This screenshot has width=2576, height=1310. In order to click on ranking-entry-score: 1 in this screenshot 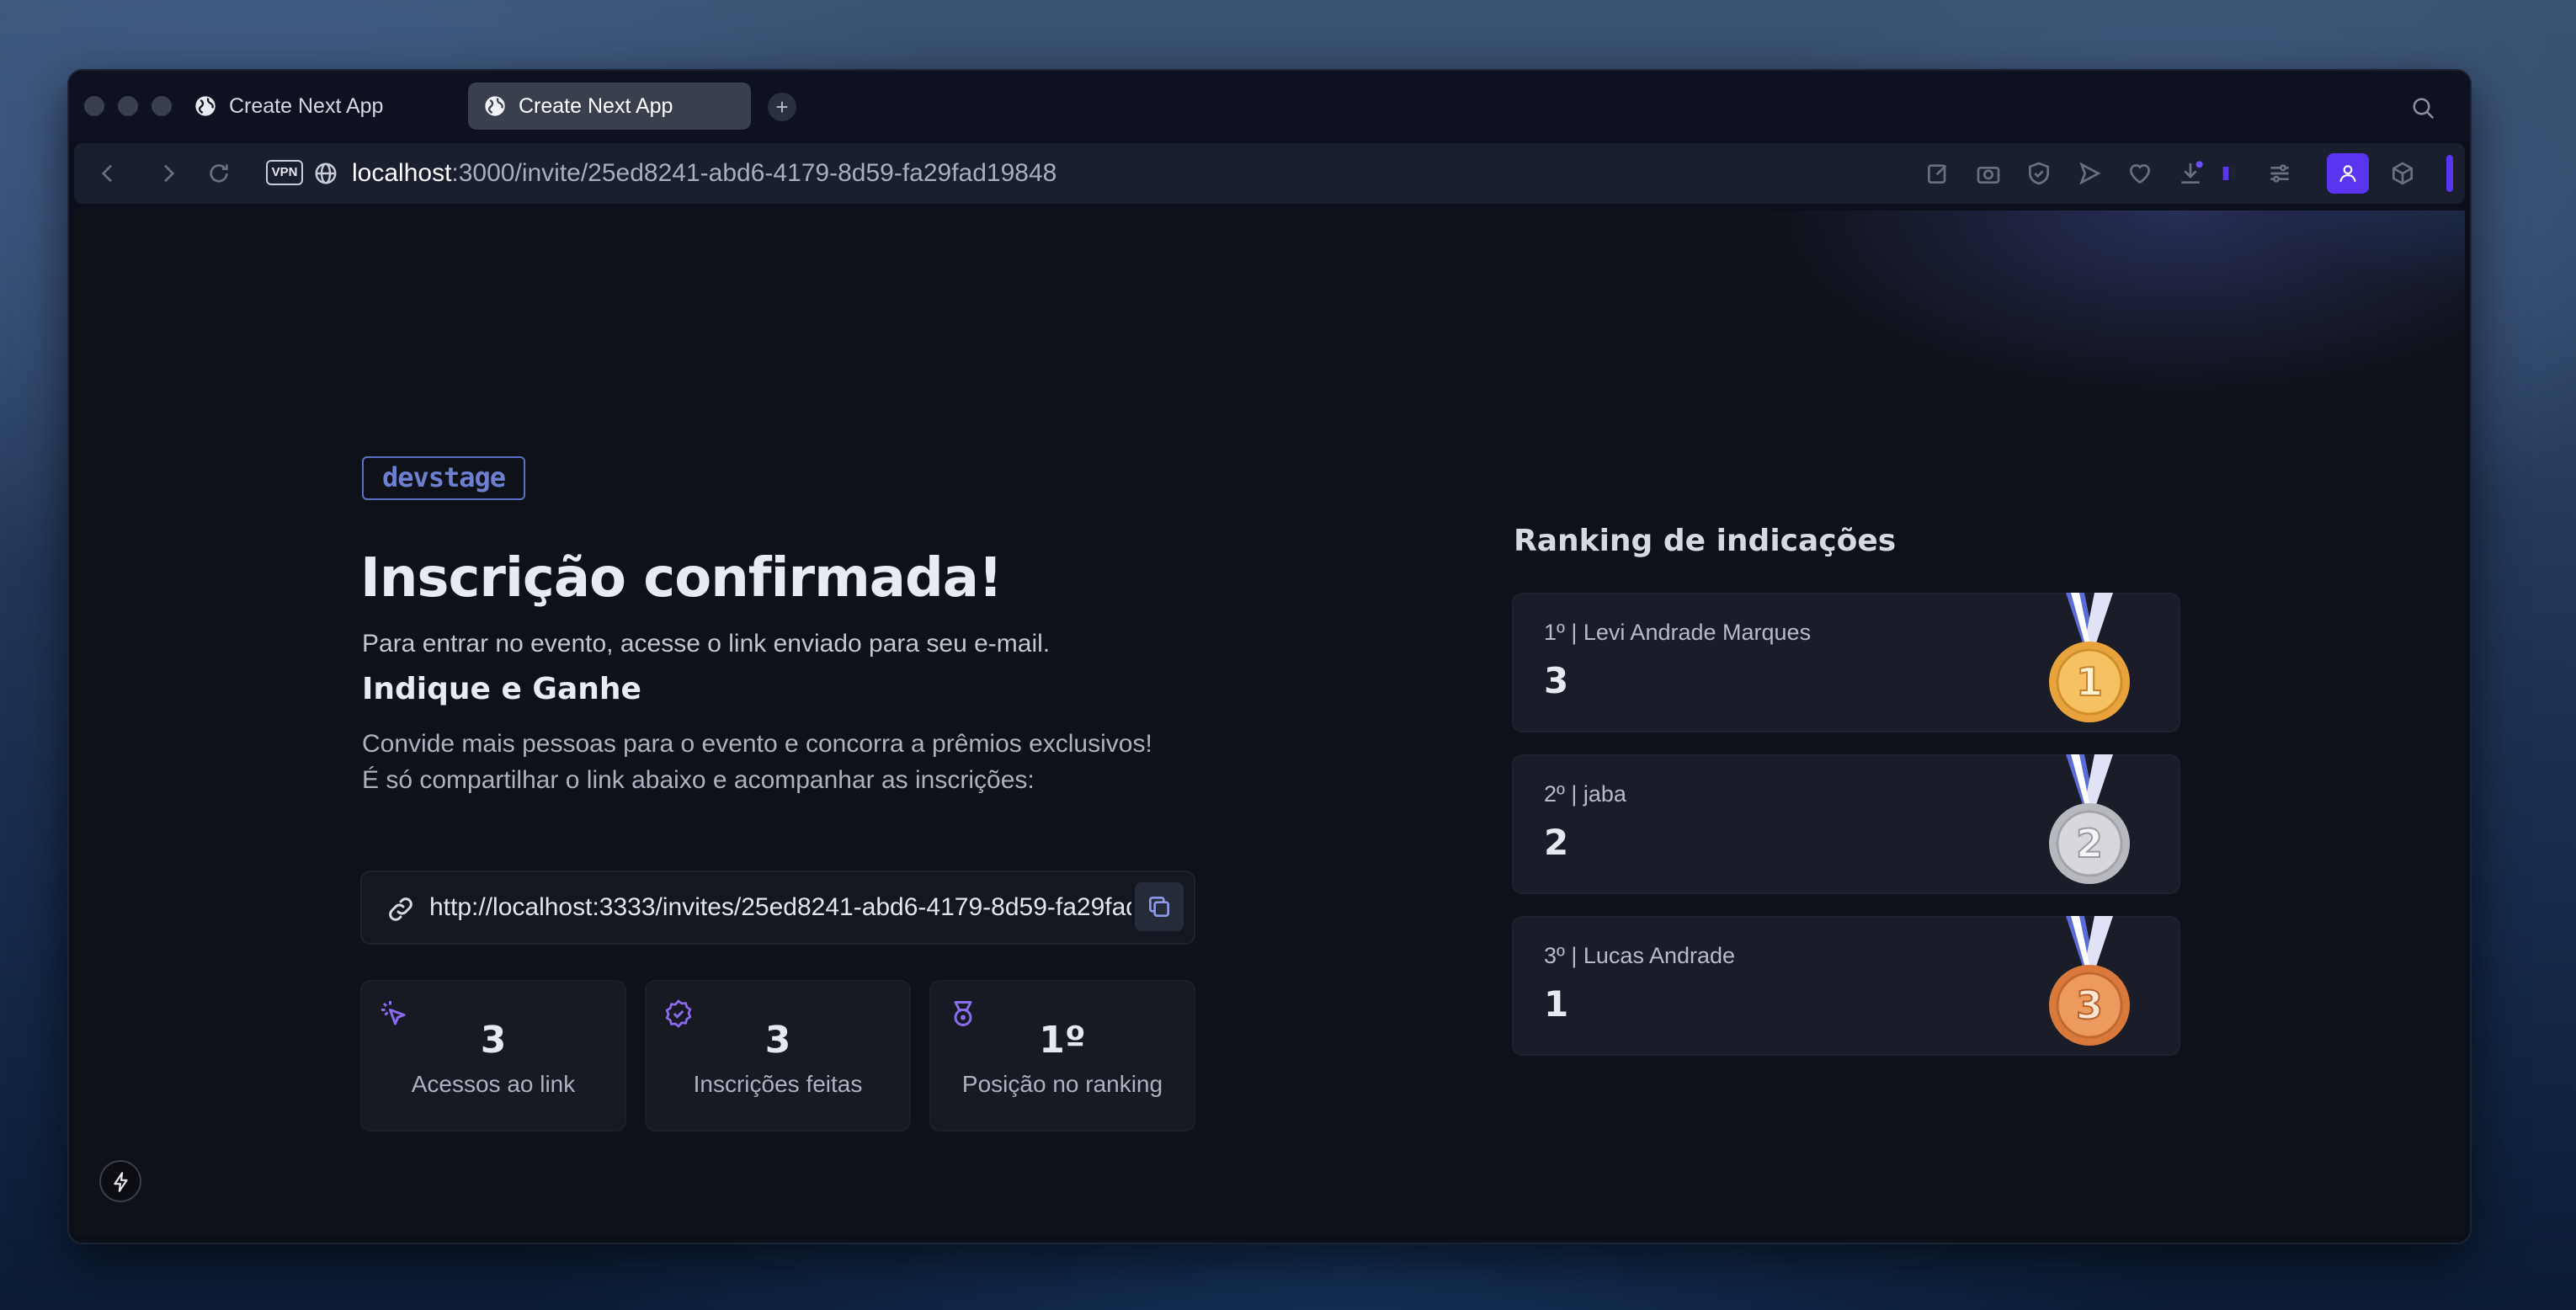, I will do `click(1557, 1004)`.